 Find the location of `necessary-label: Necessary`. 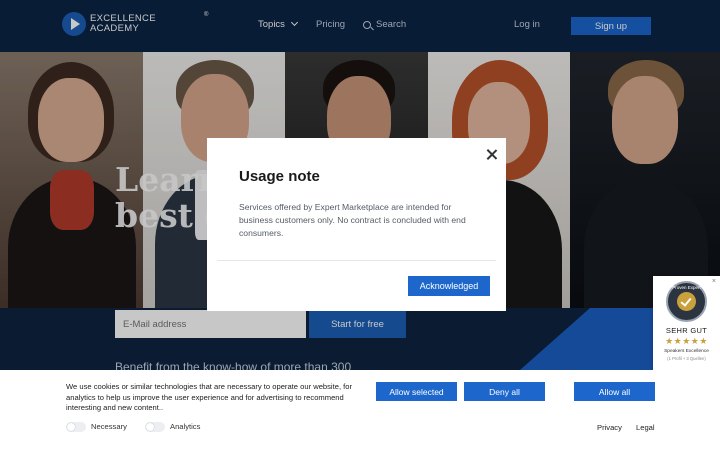

necessary-label: Necessary is located at coordinates (109, 426).